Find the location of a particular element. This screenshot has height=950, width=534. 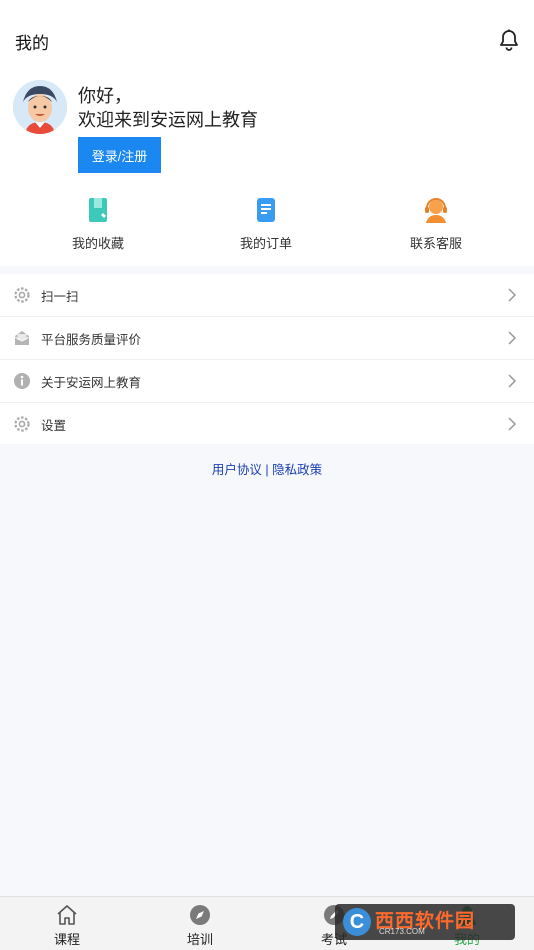

bookmark-icon is located at coordinates (98, 210).